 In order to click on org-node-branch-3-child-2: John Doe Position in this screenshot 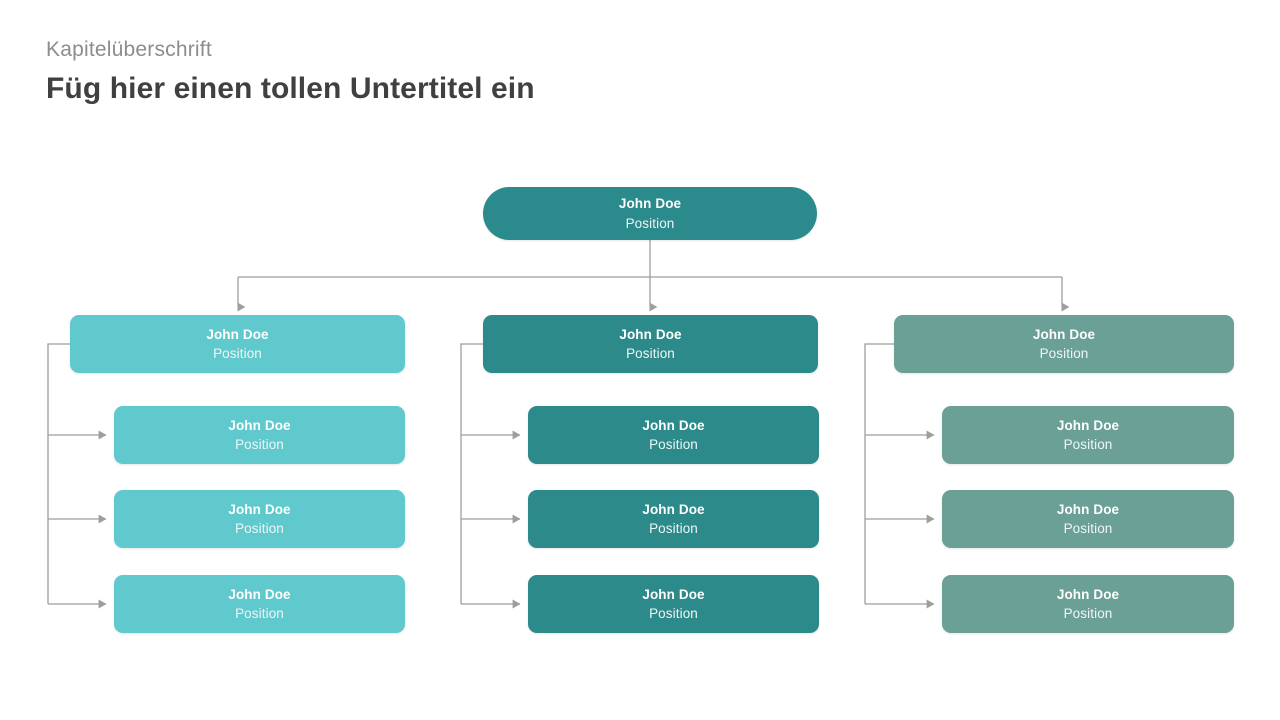, I will do `click(1088, 519)`.